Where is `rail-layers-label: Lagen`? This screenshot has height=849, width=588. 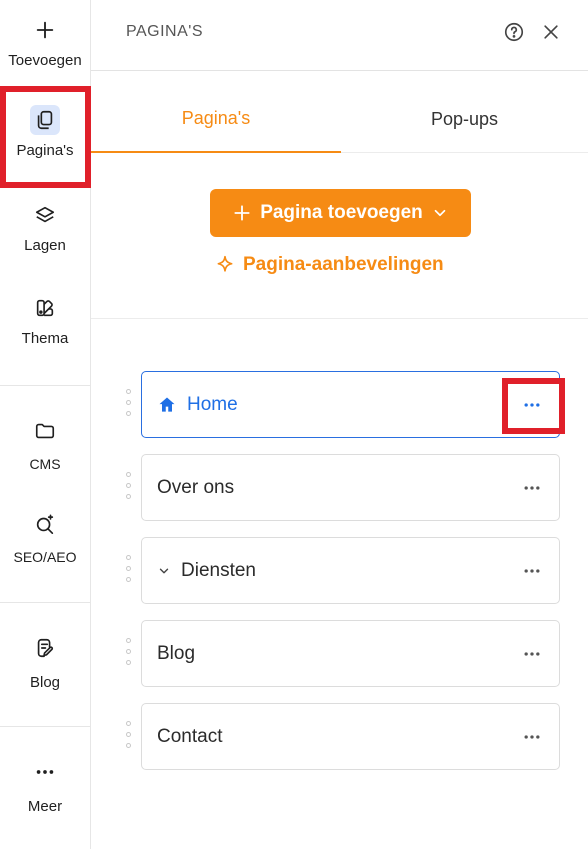 rail-layers-label: Lagen is located at coordinates (45, 245).